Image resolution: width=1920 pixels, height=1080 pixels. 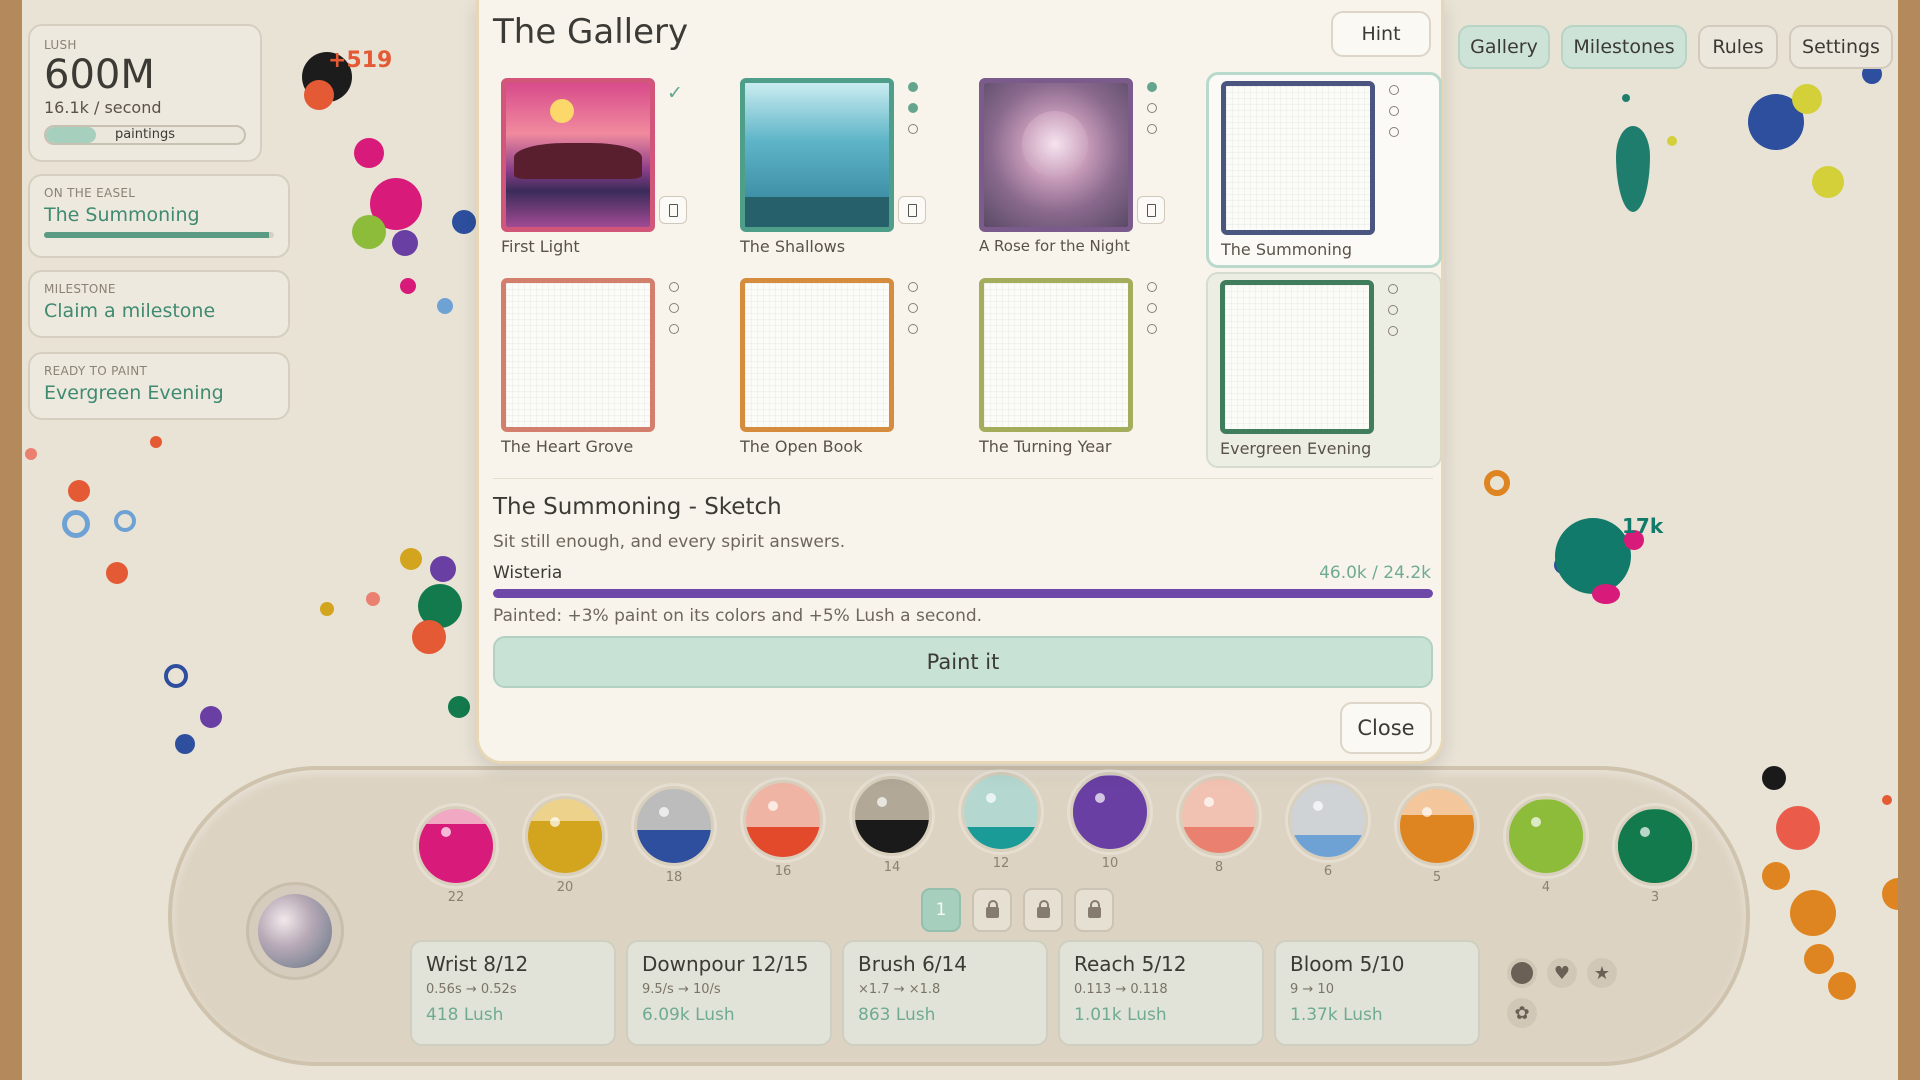 What do you see at coordinates (1841, 47) in the screenshot?
I see `nav-settings-button: Settings` at bounding box center [1841, 47].